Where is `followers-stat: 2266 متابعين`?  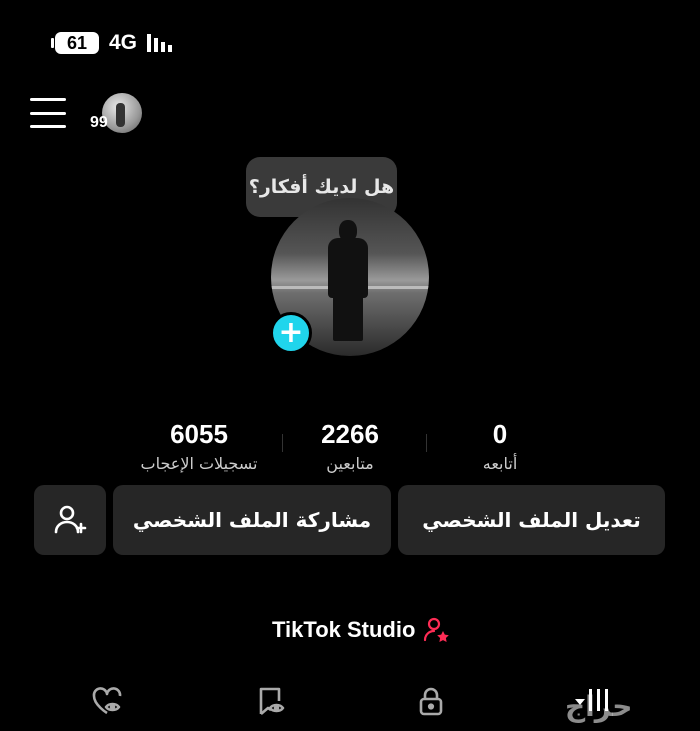 followers-stat: 2266 متابعين is located at coordinates (350, 447).